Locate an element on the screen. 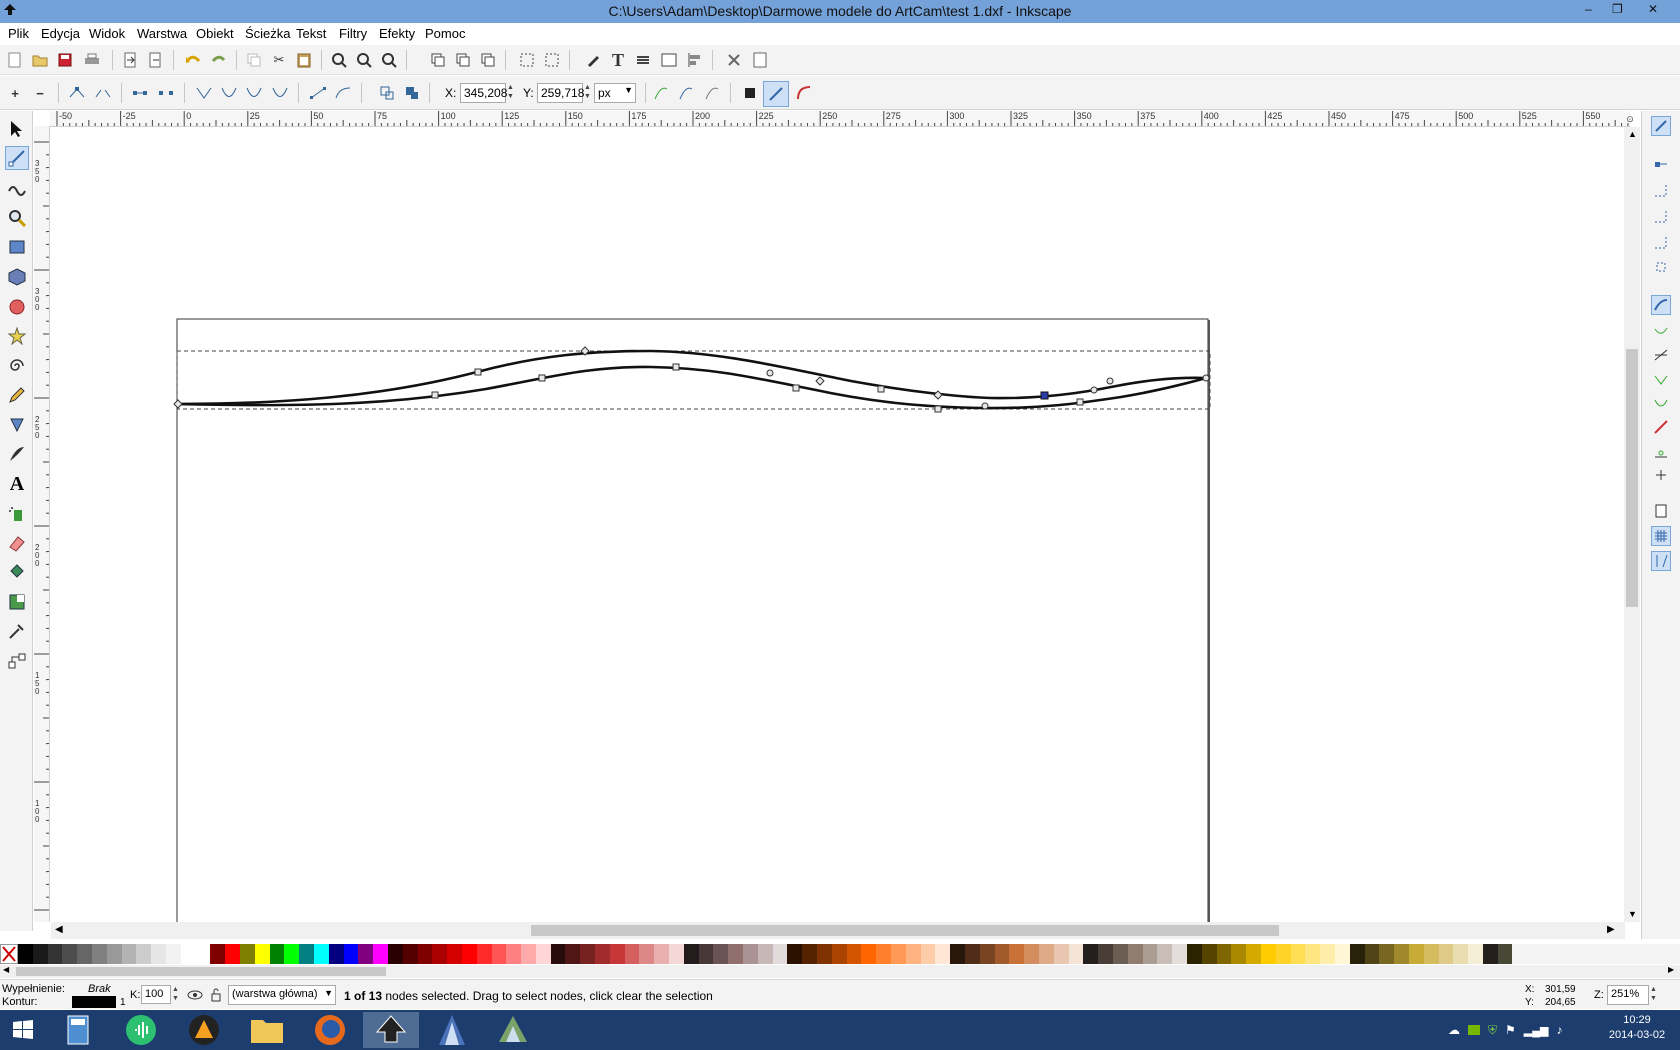 This screenshot has width=1680, height=1050. select-original-icon is located at coordinates (488, 60).